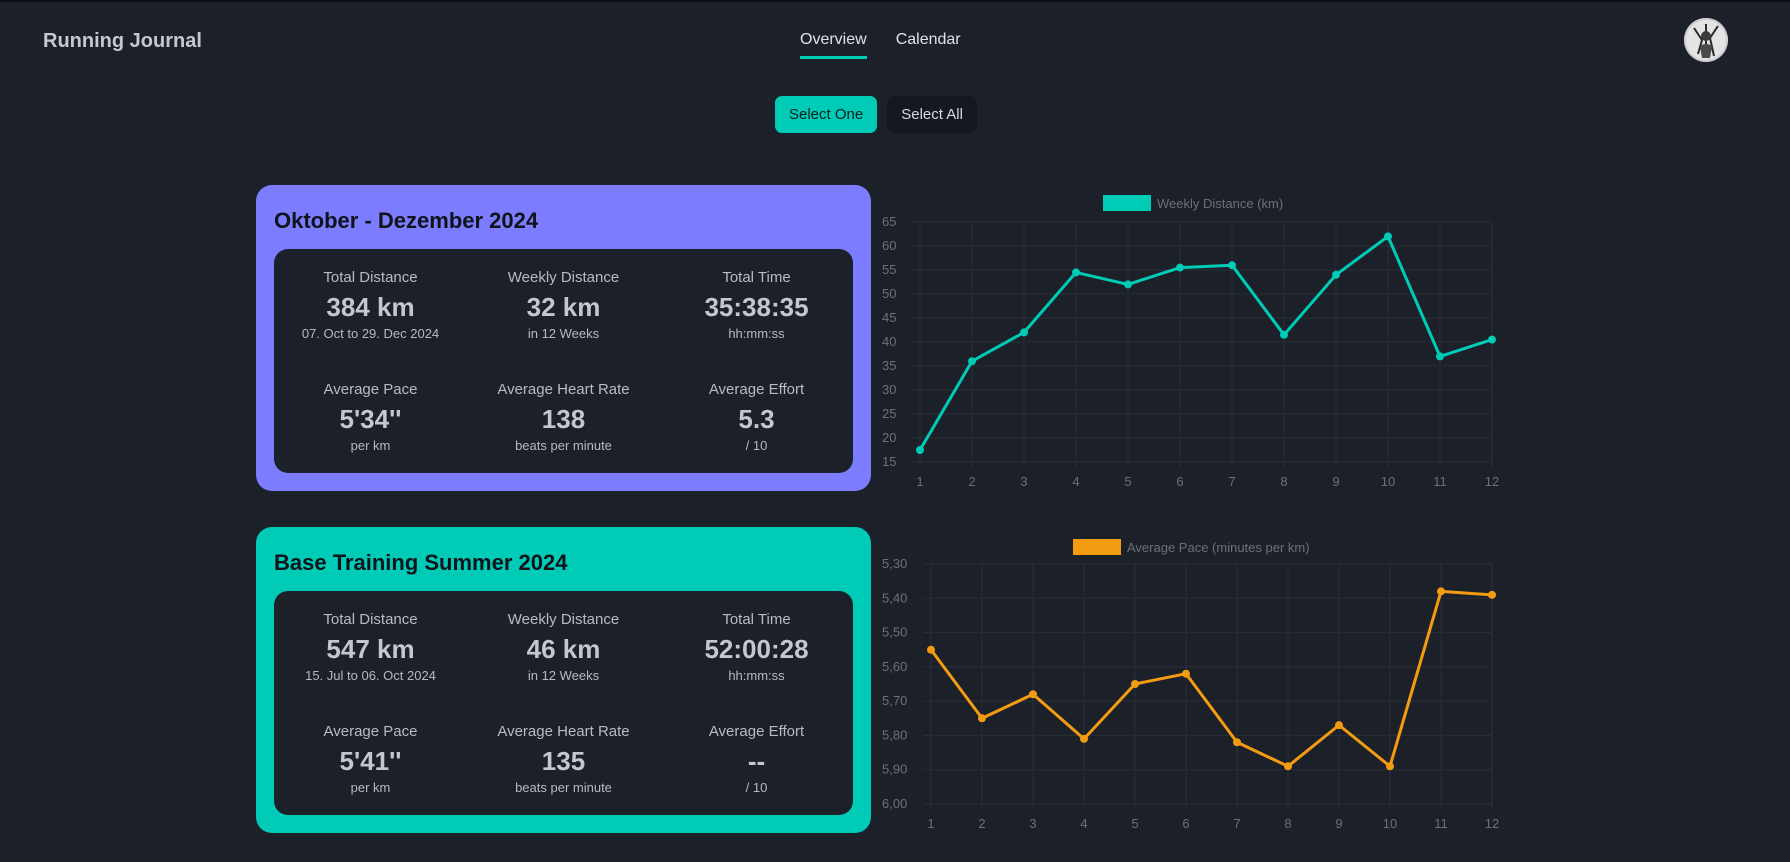 The image size is (1790, 862). Describe the element at coordinates (889, 365) in the screenshot. I see `y-tick-label: 35` at that location.